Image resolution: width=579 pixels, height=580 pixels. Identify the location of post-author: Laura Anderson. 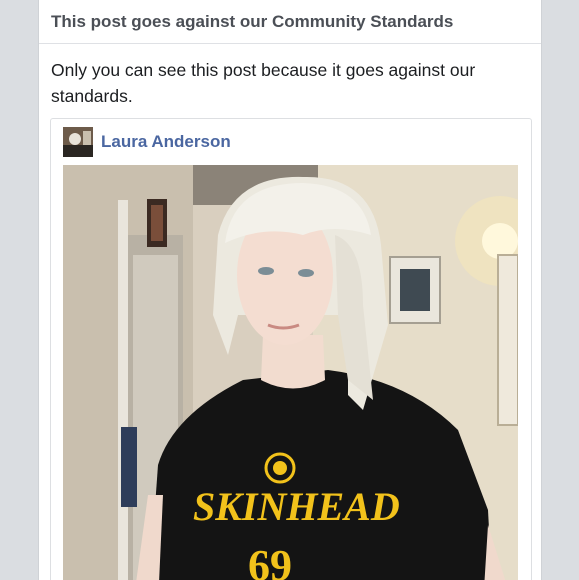
(291, 142).